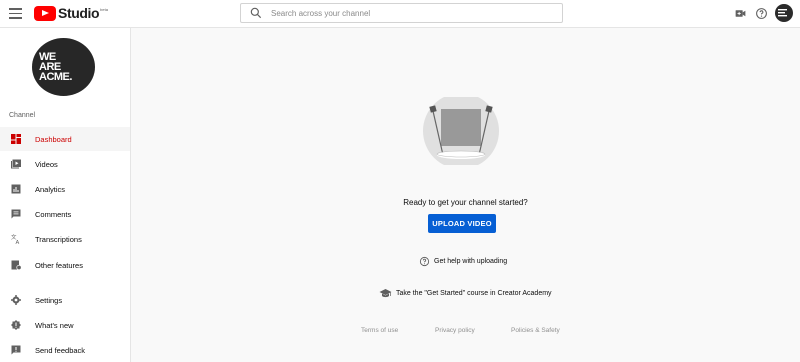 The height and width of the screenshot is (362, 800). Describe the element at coordinates (465, 202) in the screenshot. I see `ready-message: Ready to get your channel started?` at that location.